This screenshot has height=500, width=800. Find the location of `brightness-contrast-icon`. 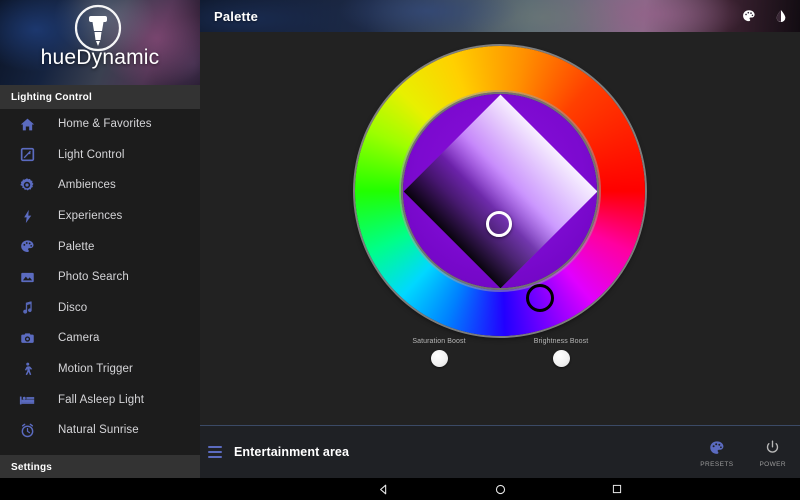

brightness-contrast-icon is located at coordinates (781, 16).